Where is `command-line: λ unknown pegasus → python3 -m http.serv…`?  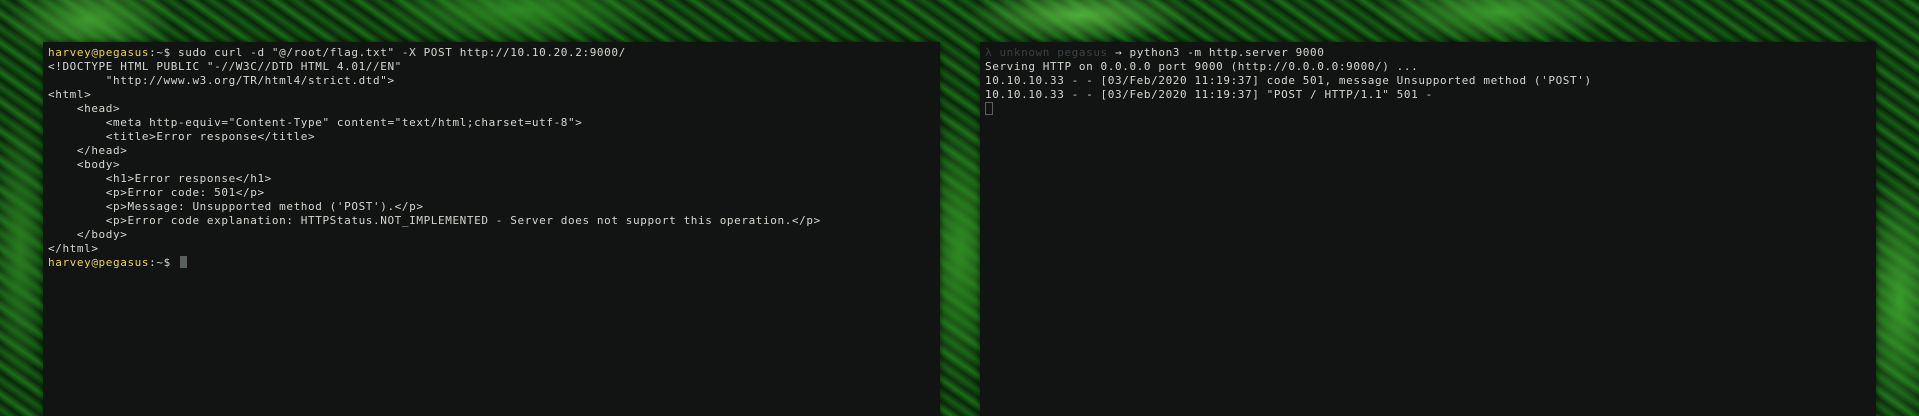
command-line: λ unknown pegasus → python3 -m http.serv… is located at coordinates (1430, 53).